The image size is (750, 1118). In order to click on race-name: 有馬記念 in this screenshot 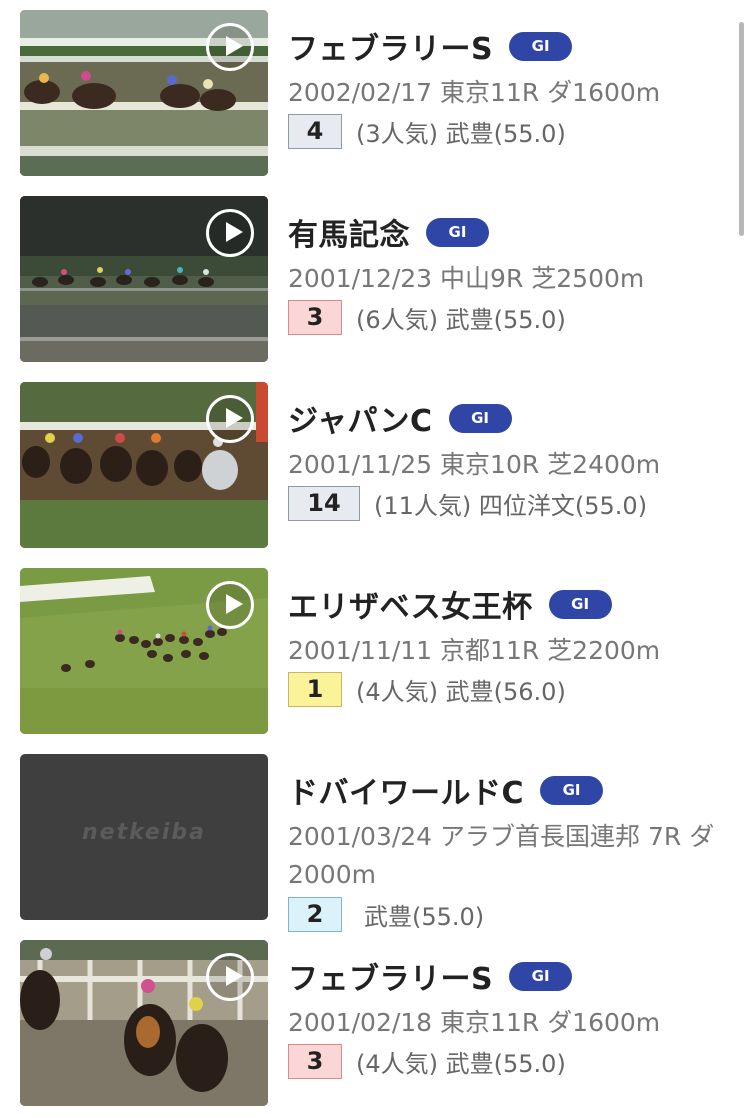, I will do `click(349, 232)`.